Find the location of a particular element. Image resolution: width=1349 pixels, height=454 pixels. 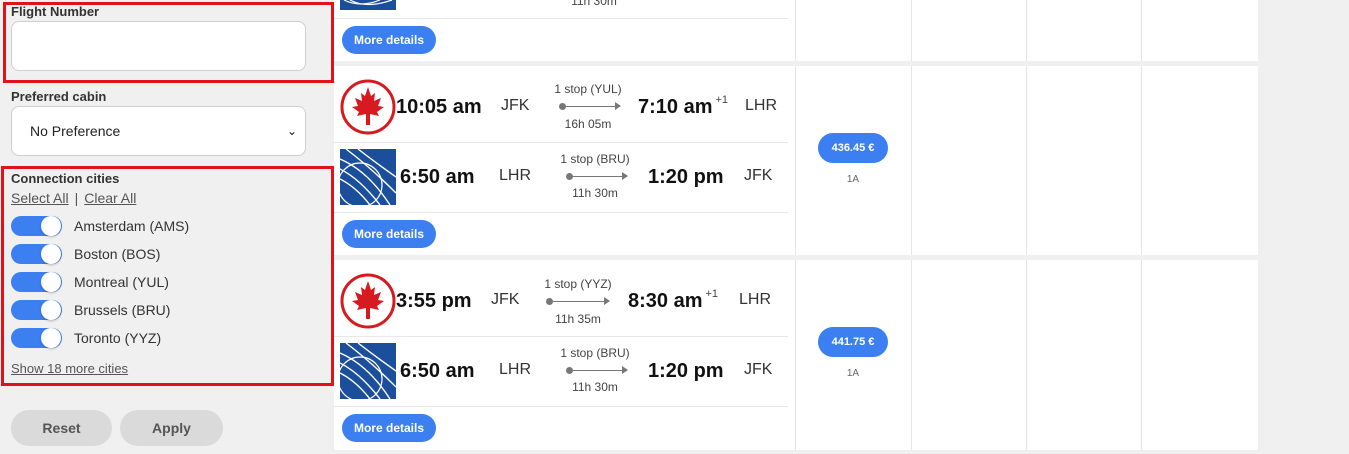

boston-toggle is located at coordinates (36, 254).